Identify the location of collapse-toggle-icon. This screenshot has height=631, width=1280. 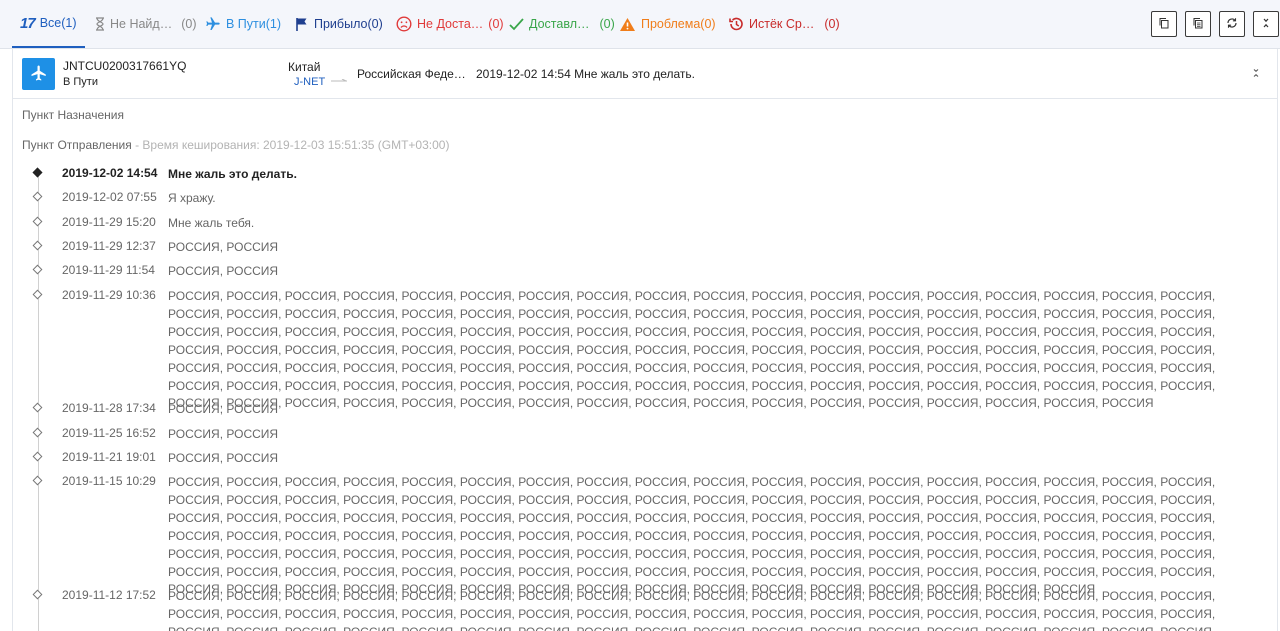
(1256, 74).